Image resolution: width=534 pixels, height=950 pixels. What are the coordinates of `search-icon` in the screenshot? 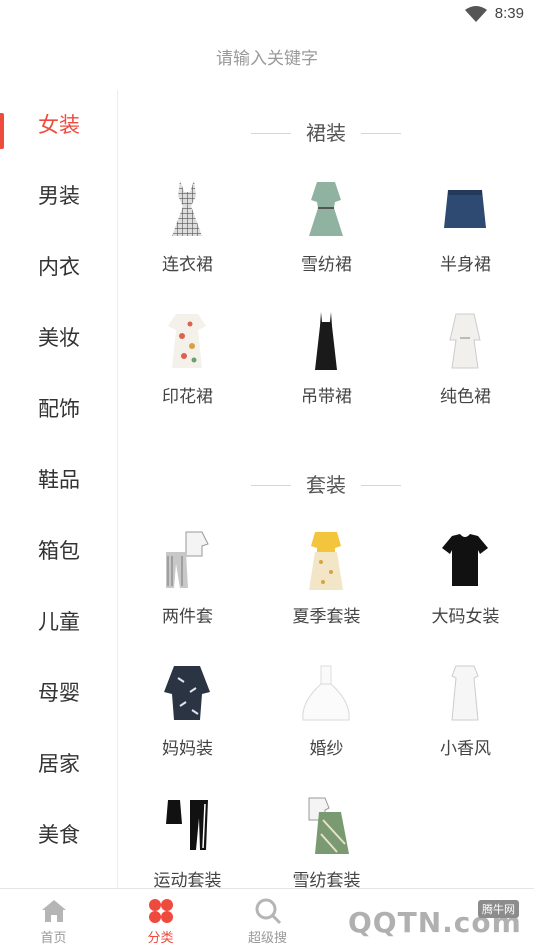 It's located at (268, 911).